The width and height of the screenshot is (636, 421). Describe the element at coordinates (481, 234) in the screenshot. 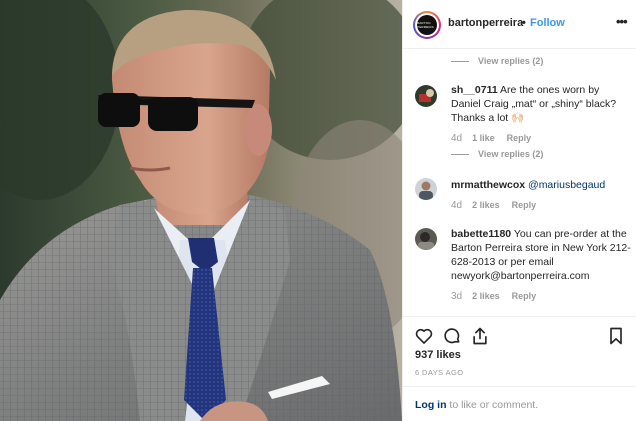

I see `comment-username: babette1180` at that location.